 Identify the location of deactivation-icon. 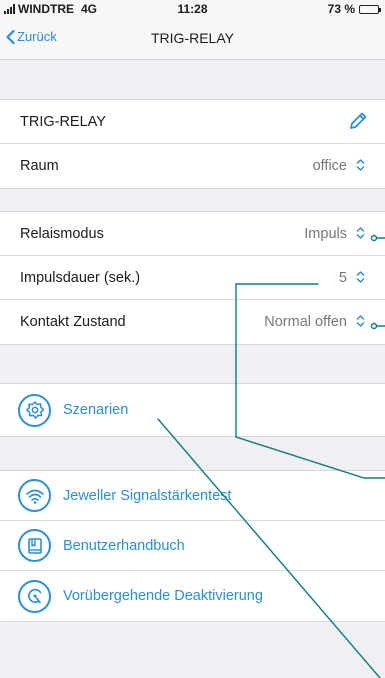
(34, 596).